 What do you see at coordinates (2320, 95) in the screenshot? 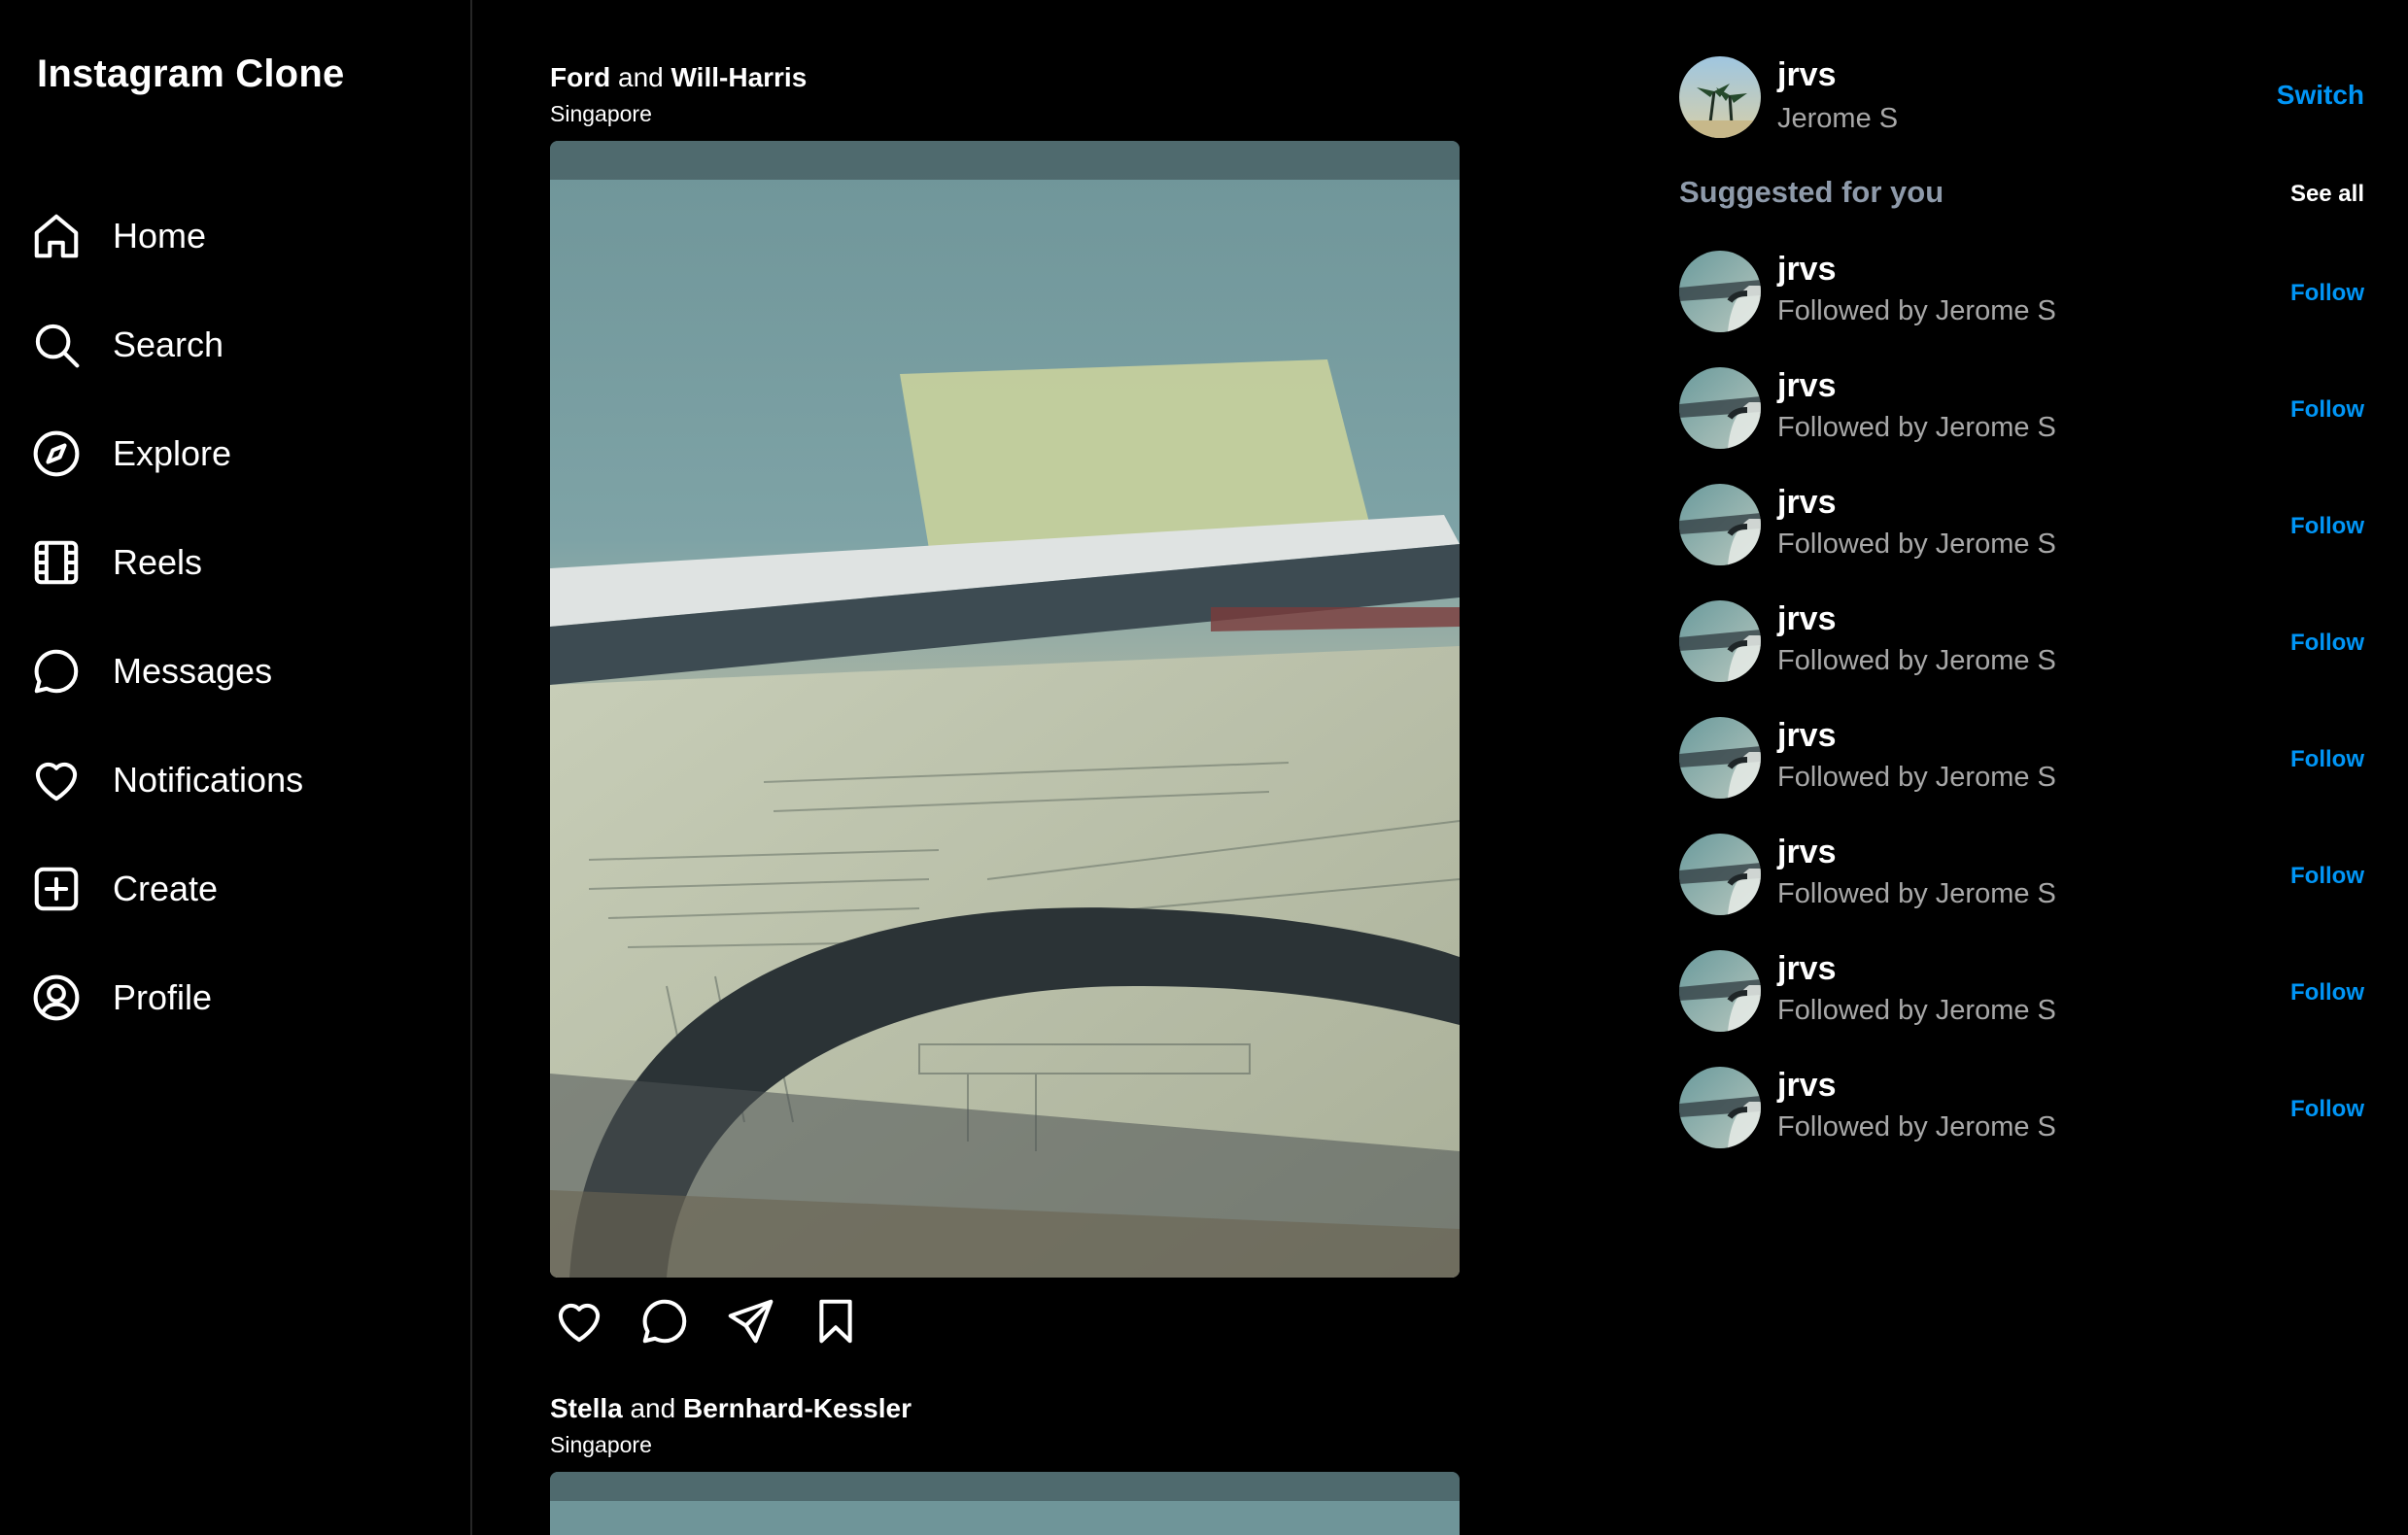
I see `switch-account-button: Switch` at bounding box center [2320, 95].